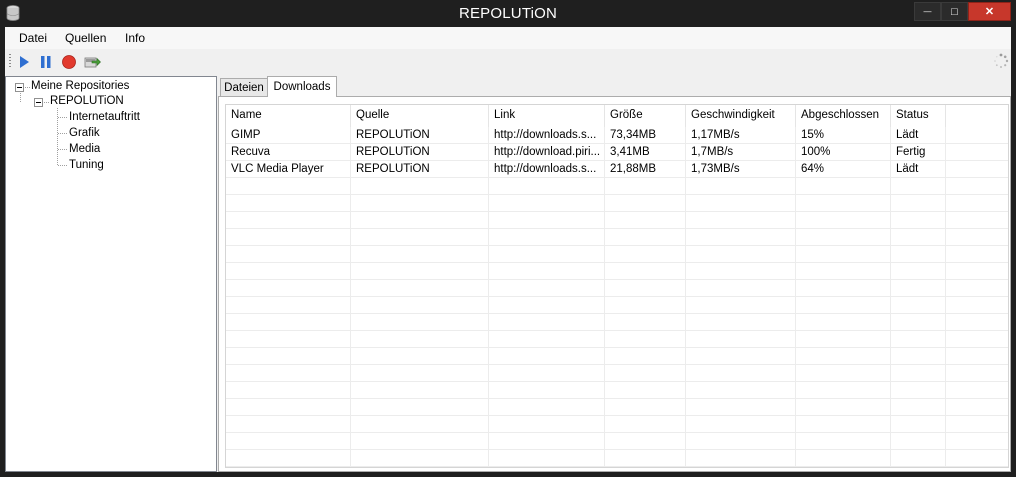 Image resolution: width=1016 pixels, height=477 pixels. I want to click on maximize-button: □, so click(954, 11).